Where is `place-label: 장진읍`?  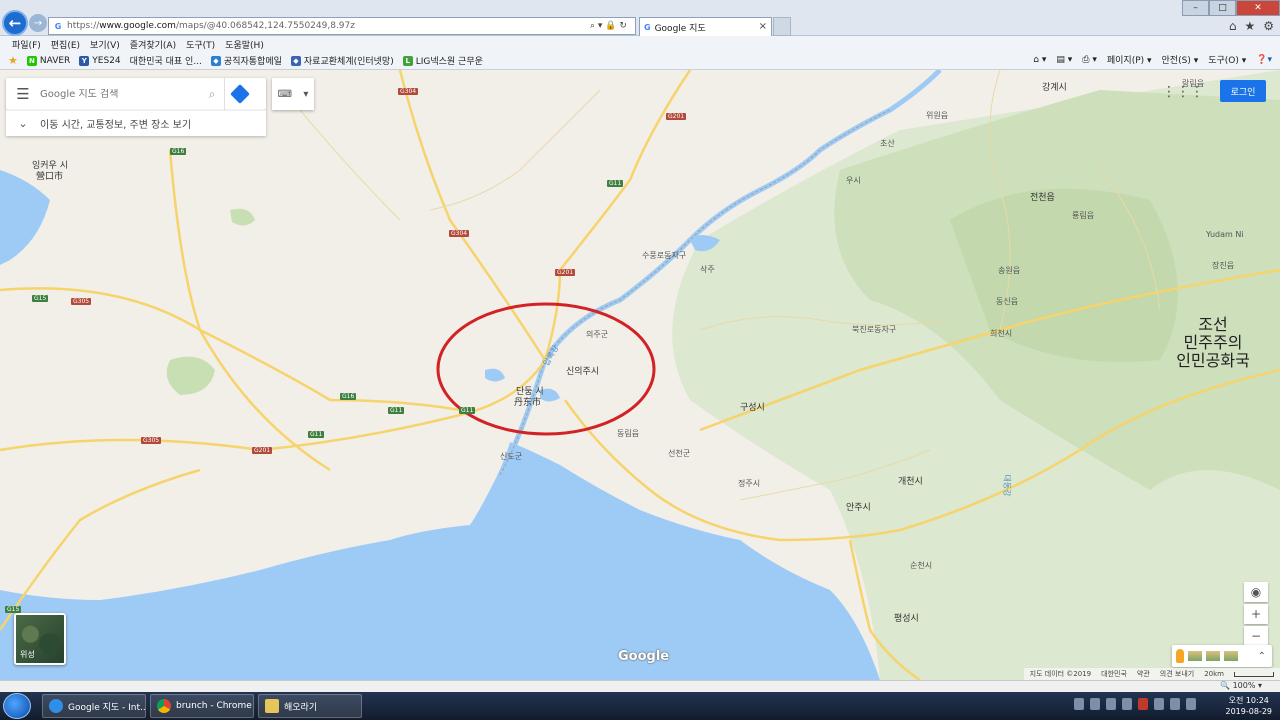
place-label: 장진읍 is located at coordinates (1223, 265).